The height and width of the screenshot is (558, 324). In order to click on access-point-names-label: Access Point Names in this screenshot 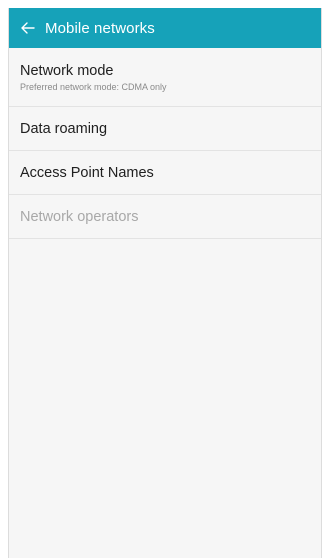, I will do `click(87, 172)`.